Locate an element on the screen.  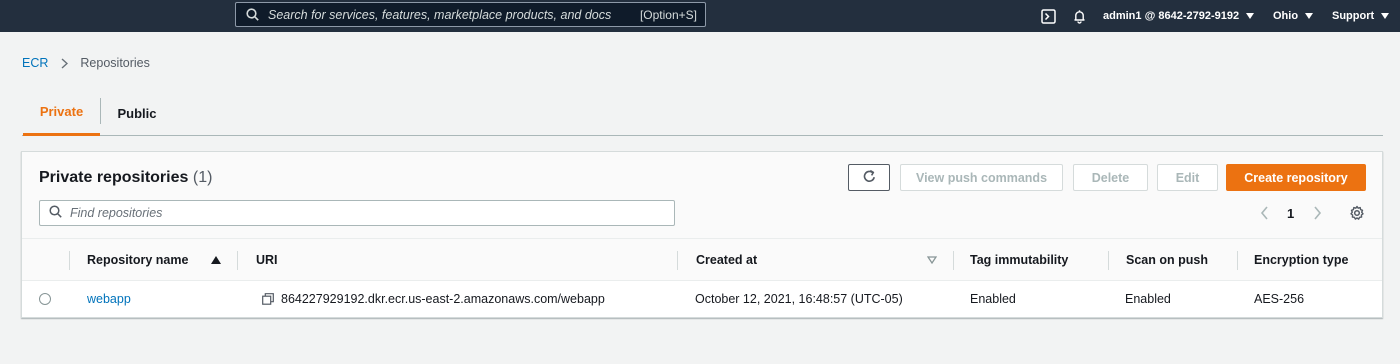
support-menu: Support is located at coordinates (1361, 16).